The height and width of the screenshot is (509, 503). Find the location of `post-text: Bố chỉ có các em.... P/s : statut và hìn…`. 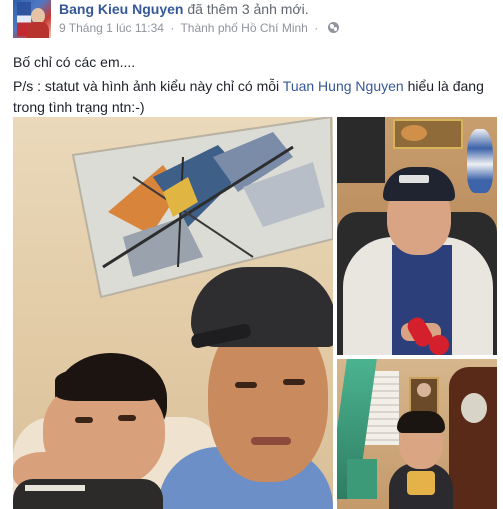

post-text: Bố chỉ có các em.... P/s : statut và hìn… is located at coordinates (253, 85).